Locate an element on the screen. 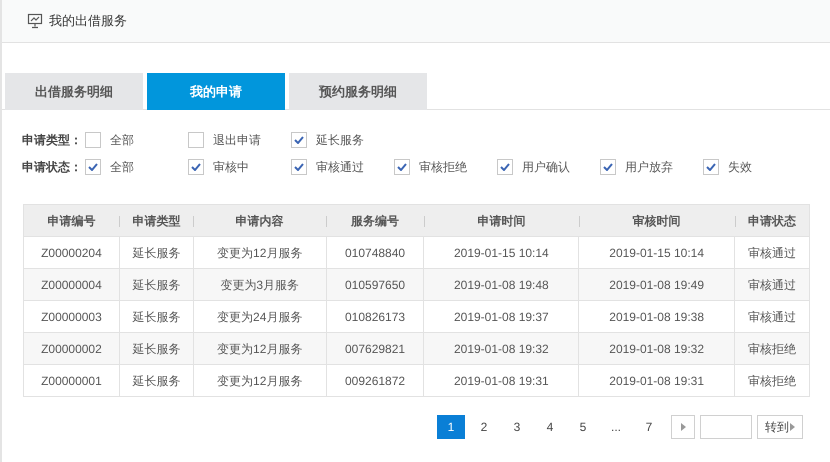 The width and height of the screenshot is (830, 462). page-link: 3 is located at coordinates (517, 427).